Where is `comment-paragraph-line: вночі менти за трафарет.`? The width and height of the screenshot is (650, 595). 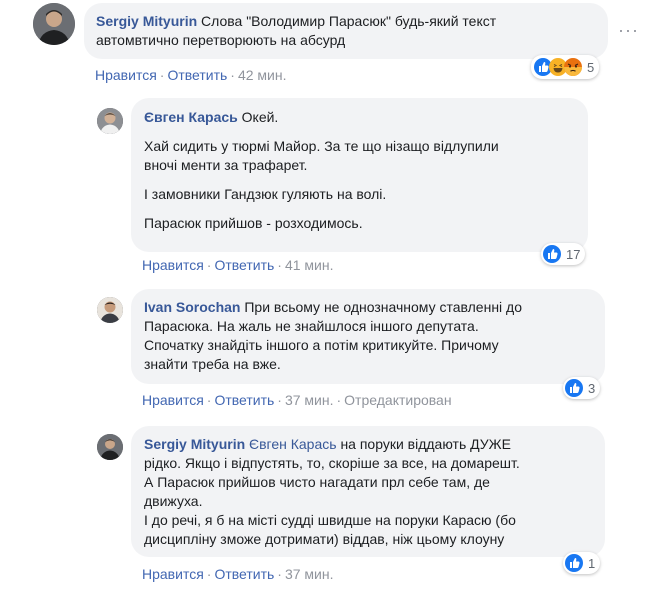 comment-paragraph-line: вночі менти за трафарет. is located at coordinates (226, 165).